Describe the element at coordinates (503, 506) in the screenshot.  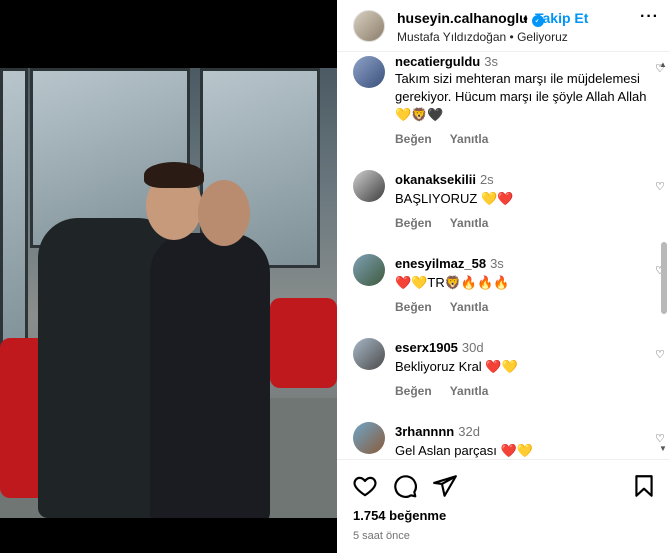
I see `post-actions-footer: 1.754 beğenme 5 saat önce` at that location.